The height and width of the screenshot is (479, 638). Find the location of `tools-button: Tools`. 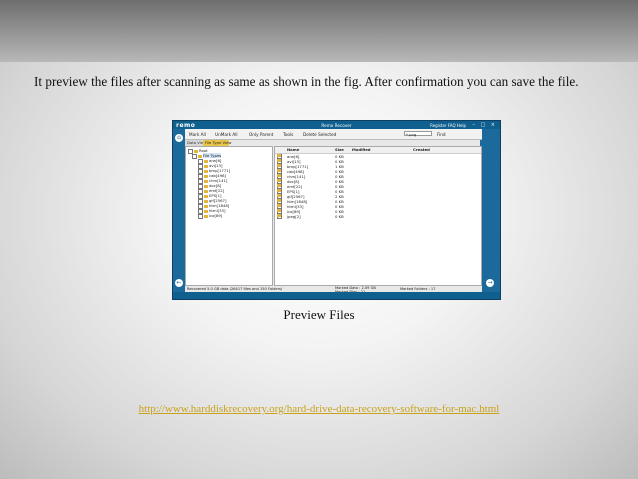

tools-button: Tools is located at coordinates (288, 134).